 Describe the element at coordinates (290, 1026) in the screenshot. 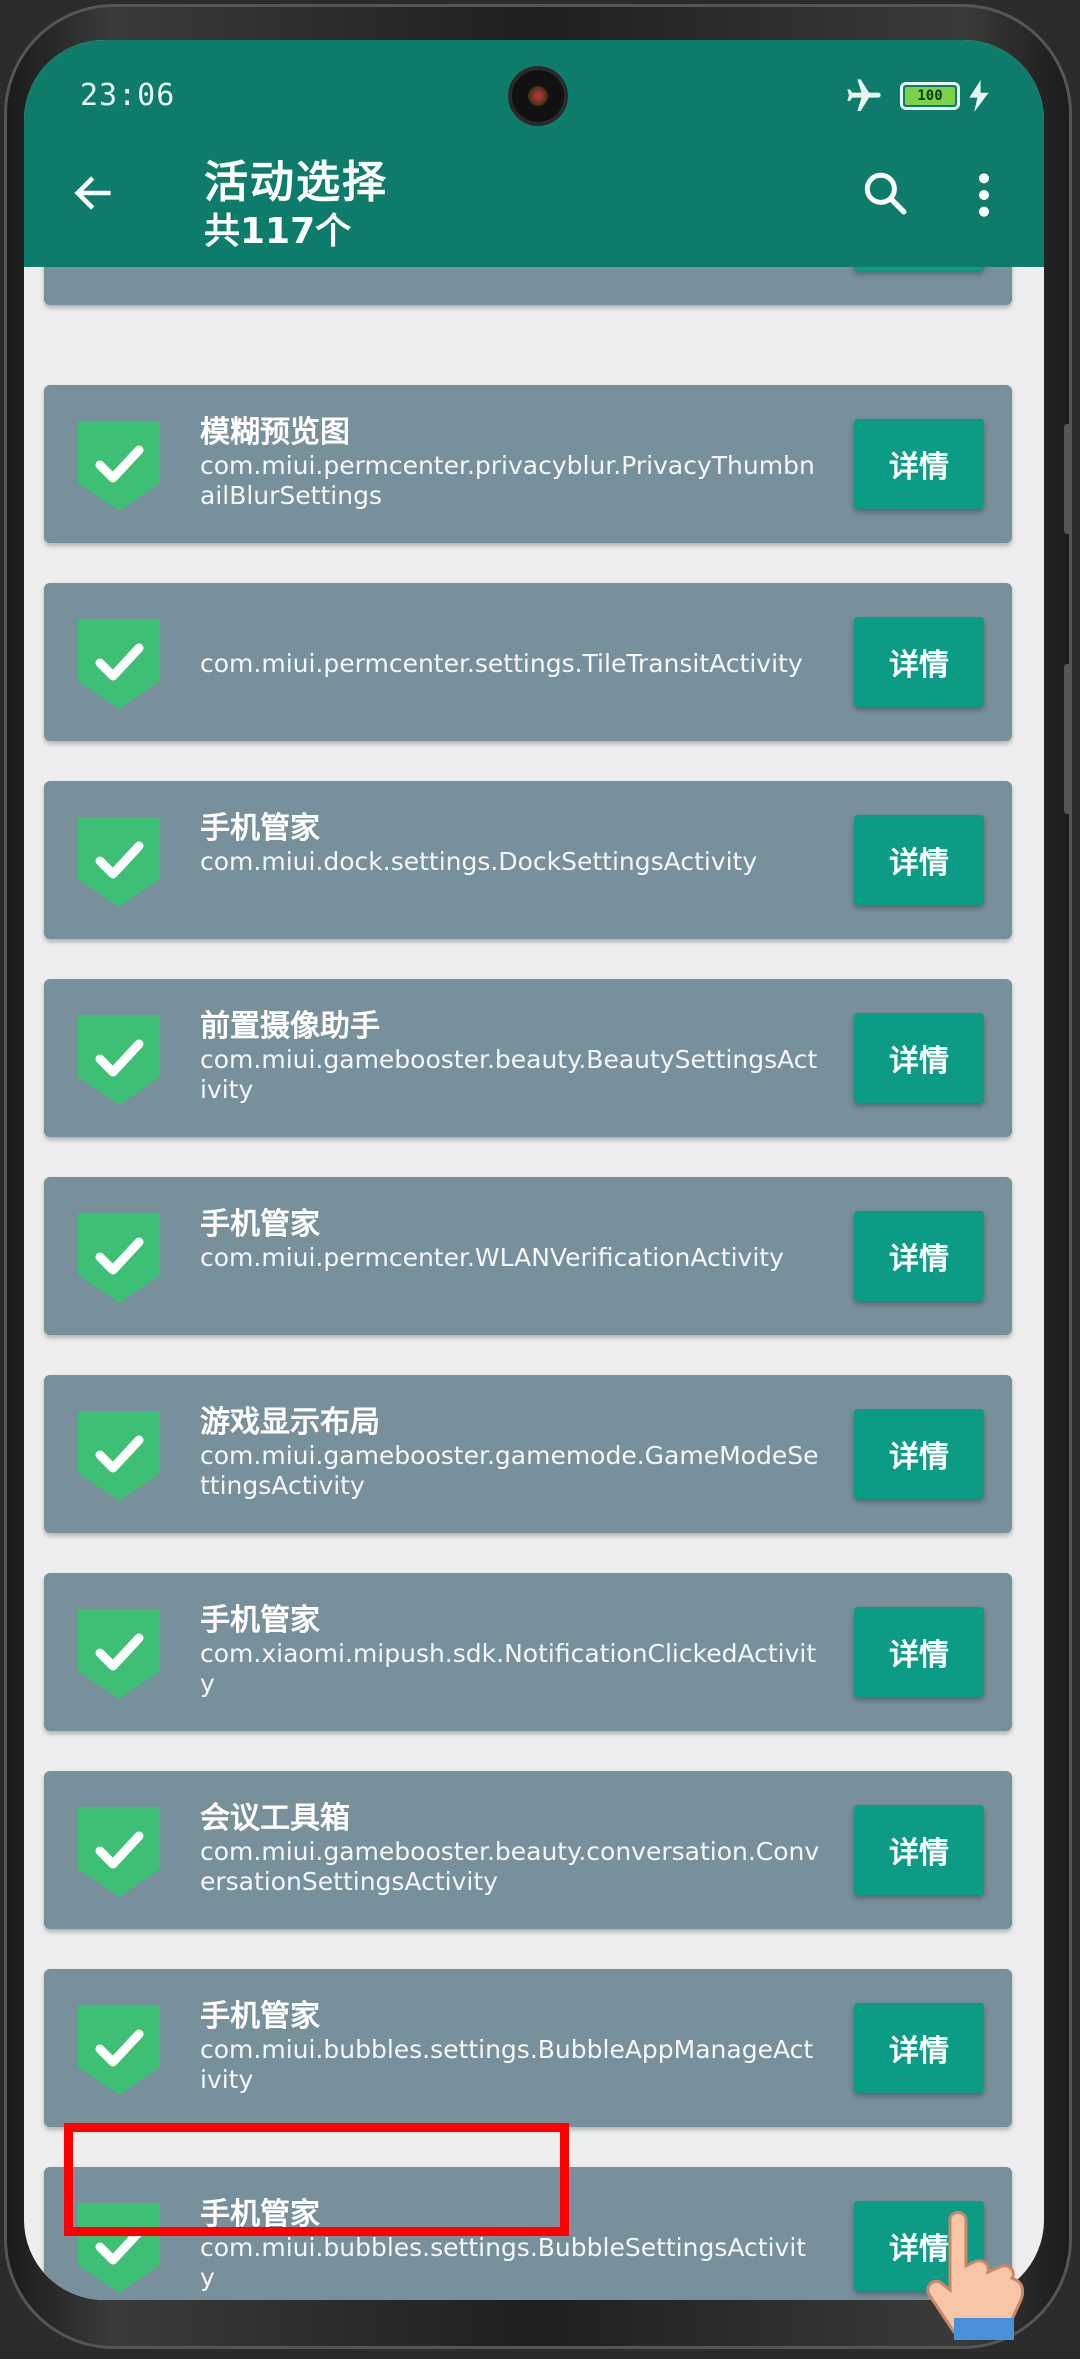

I see `activity-title: 前置摄像助手` at that location.